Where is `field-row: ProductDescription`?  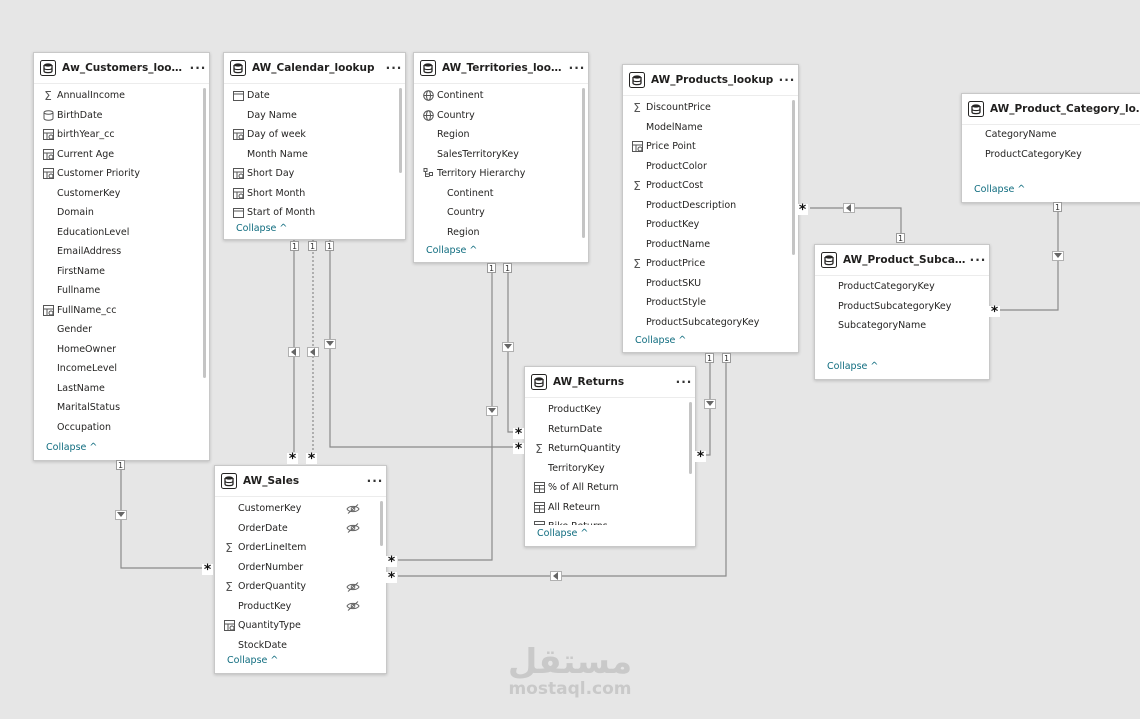
field-row: ProductDescription is located at coordinates (710, 206).